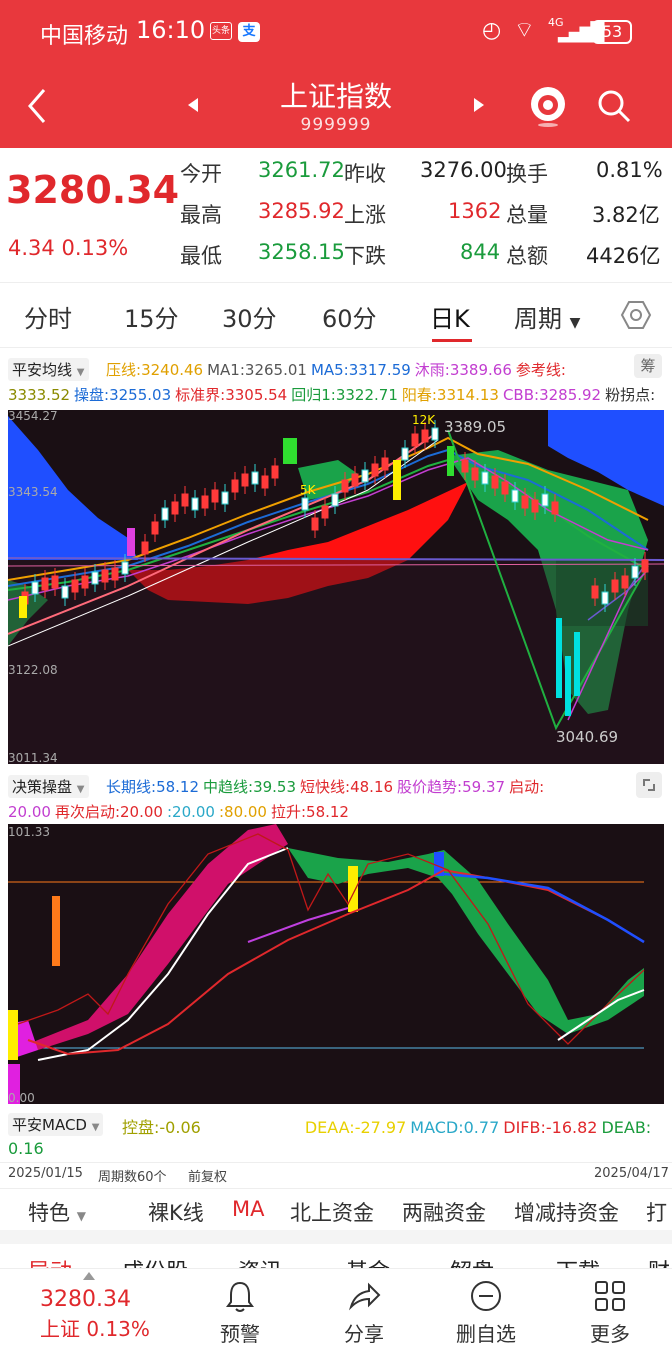 This screenshot has height=1354, width=672. I want to click on indicator-item: 粉拐点:, so click(630, 395).